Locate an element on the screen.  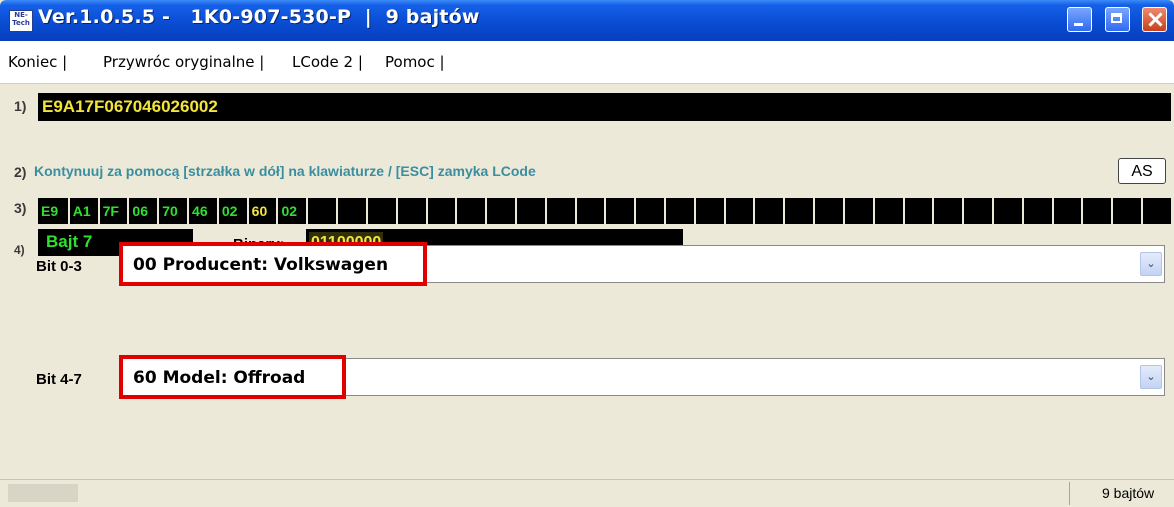
section-1-label: 1) is located at coordinates (20, 106).